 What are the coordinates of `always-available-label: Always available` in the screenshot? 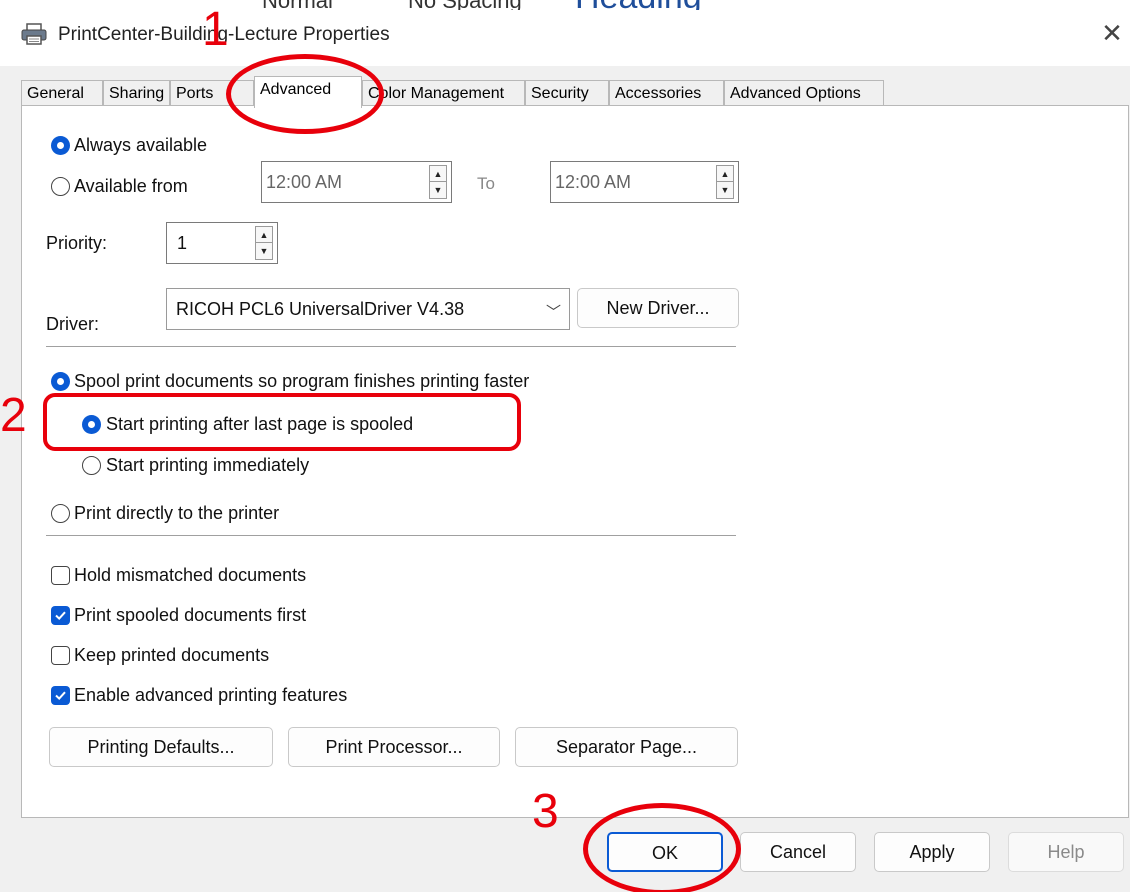 It's located at (140, 145).